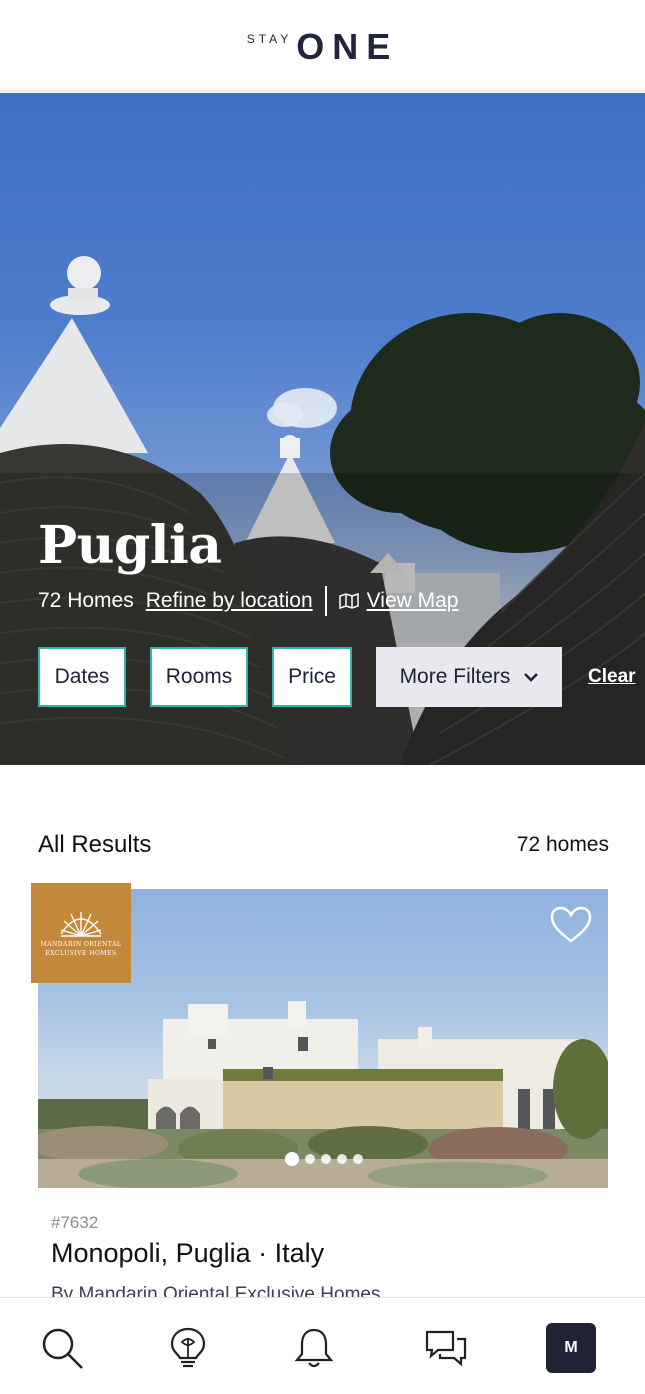 The height and width of the screenshot is (1394, 645). I want to click on view-map-link: View Map, so click(413, 601).